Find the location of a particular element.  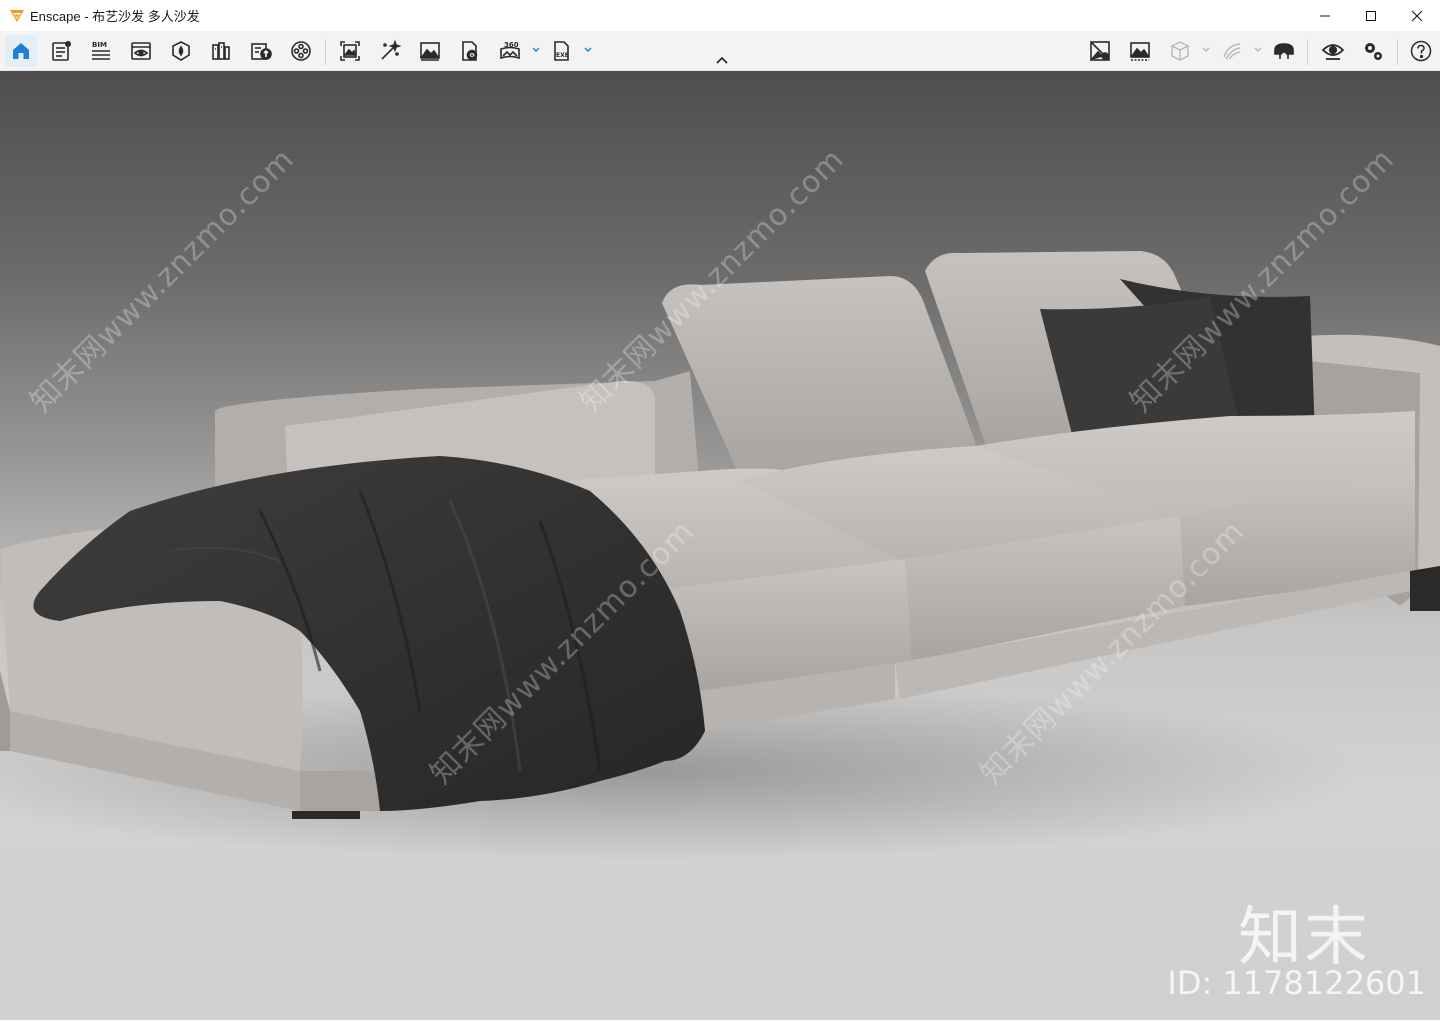

screenshot-button is located at coordinates (350, 51).